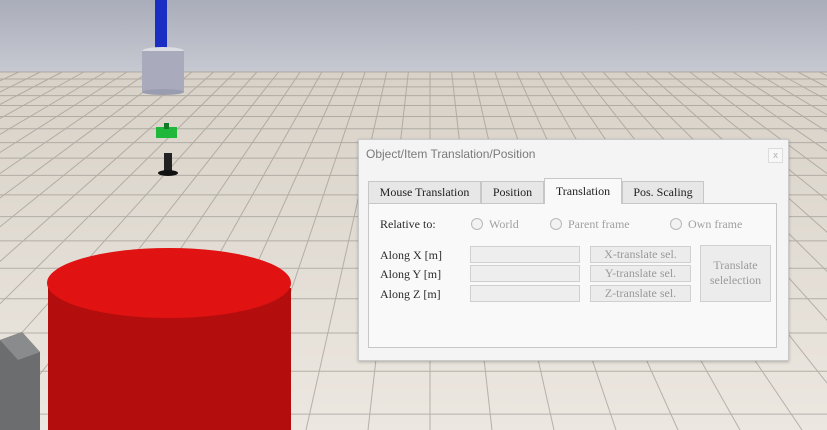 This screenshot has height=430, width=827. Describe the element at coordinates (735, 265) in the screenshot. I see `translate-selection-line1: Translate` at that location.